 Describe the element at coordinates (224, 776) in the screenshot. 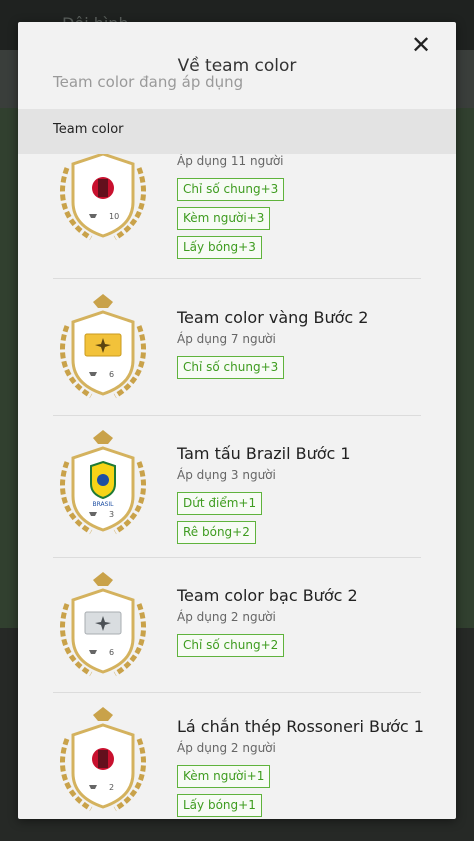

I see `stat-tag: Kèm người+1` at that location.